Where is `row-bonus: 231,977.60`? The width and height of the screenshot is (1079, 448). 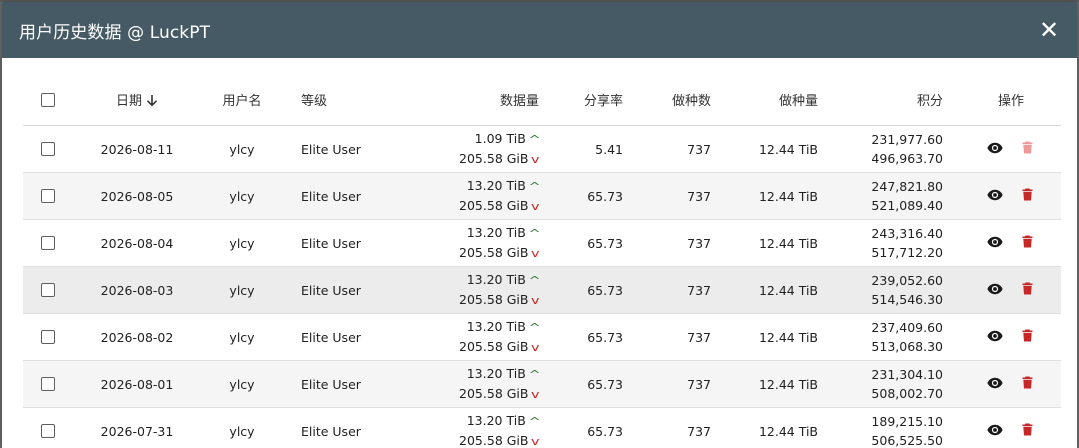
row-bonus: 231,977.60 is located at coordinates (907, 139).